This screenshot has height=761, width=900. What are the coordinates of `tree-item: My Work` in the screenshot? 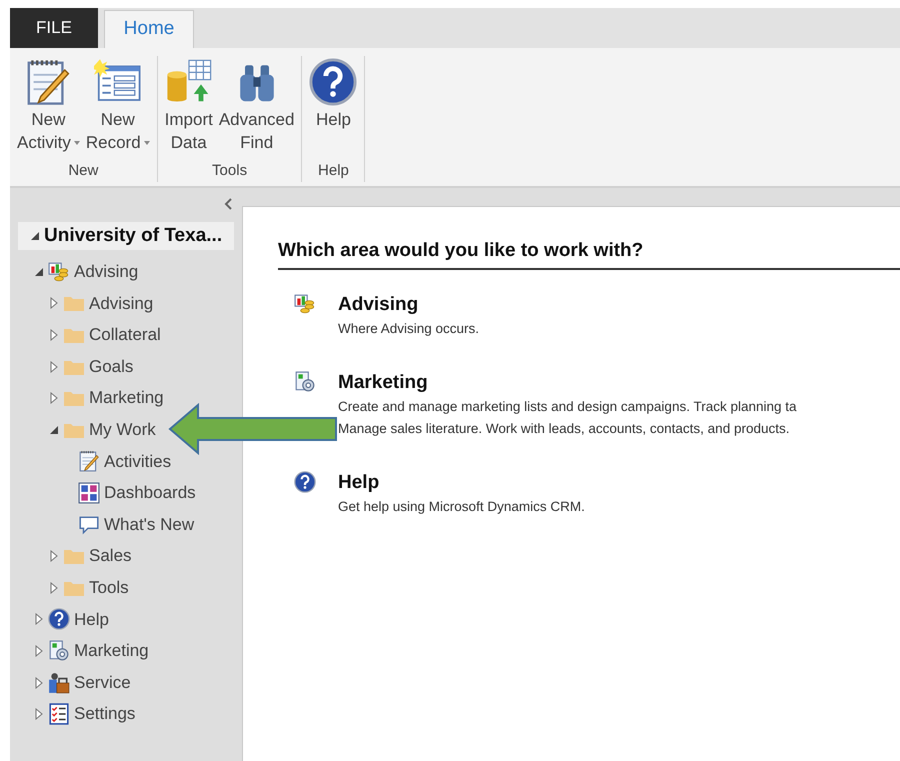 It's located at (122, 430).